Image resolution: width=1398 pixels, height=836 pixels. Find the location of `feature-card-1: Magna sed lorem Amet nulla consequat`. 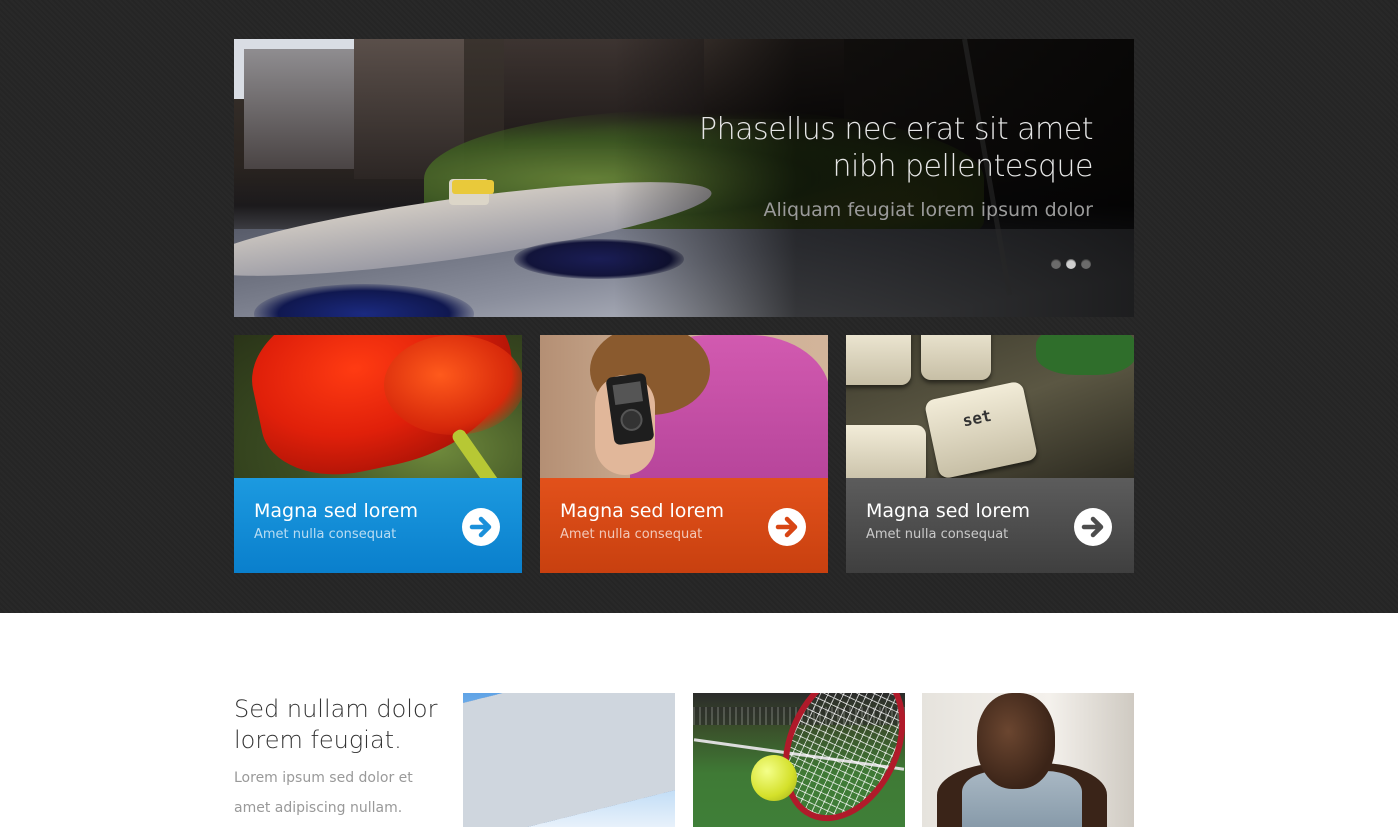

feature-card-1: Magna sed lorem Amet nulla consequat is located at coordinates (378, 454).